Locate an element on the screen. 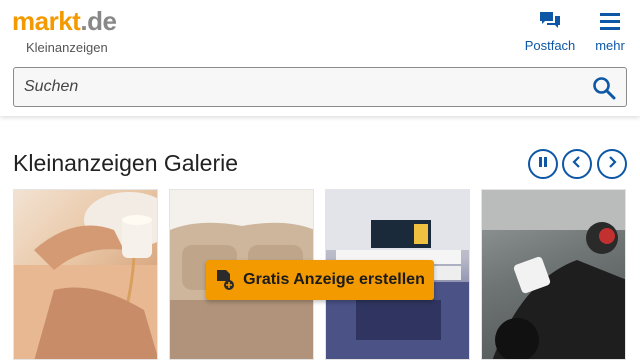 The width and height of the screenshot is (640, 360). gallery-prev-button is located at coordinates (577, 164).